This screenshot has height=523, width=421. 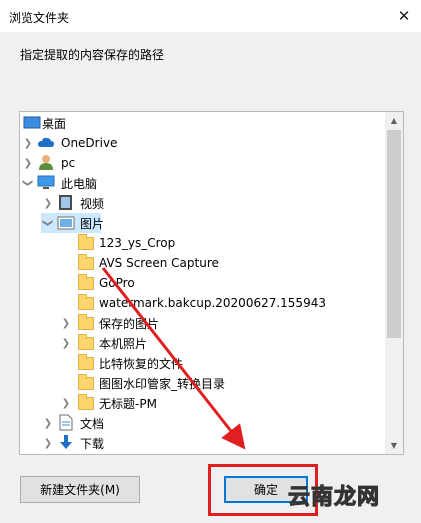 I want to click on user-icon, so click(x=46, y=162).